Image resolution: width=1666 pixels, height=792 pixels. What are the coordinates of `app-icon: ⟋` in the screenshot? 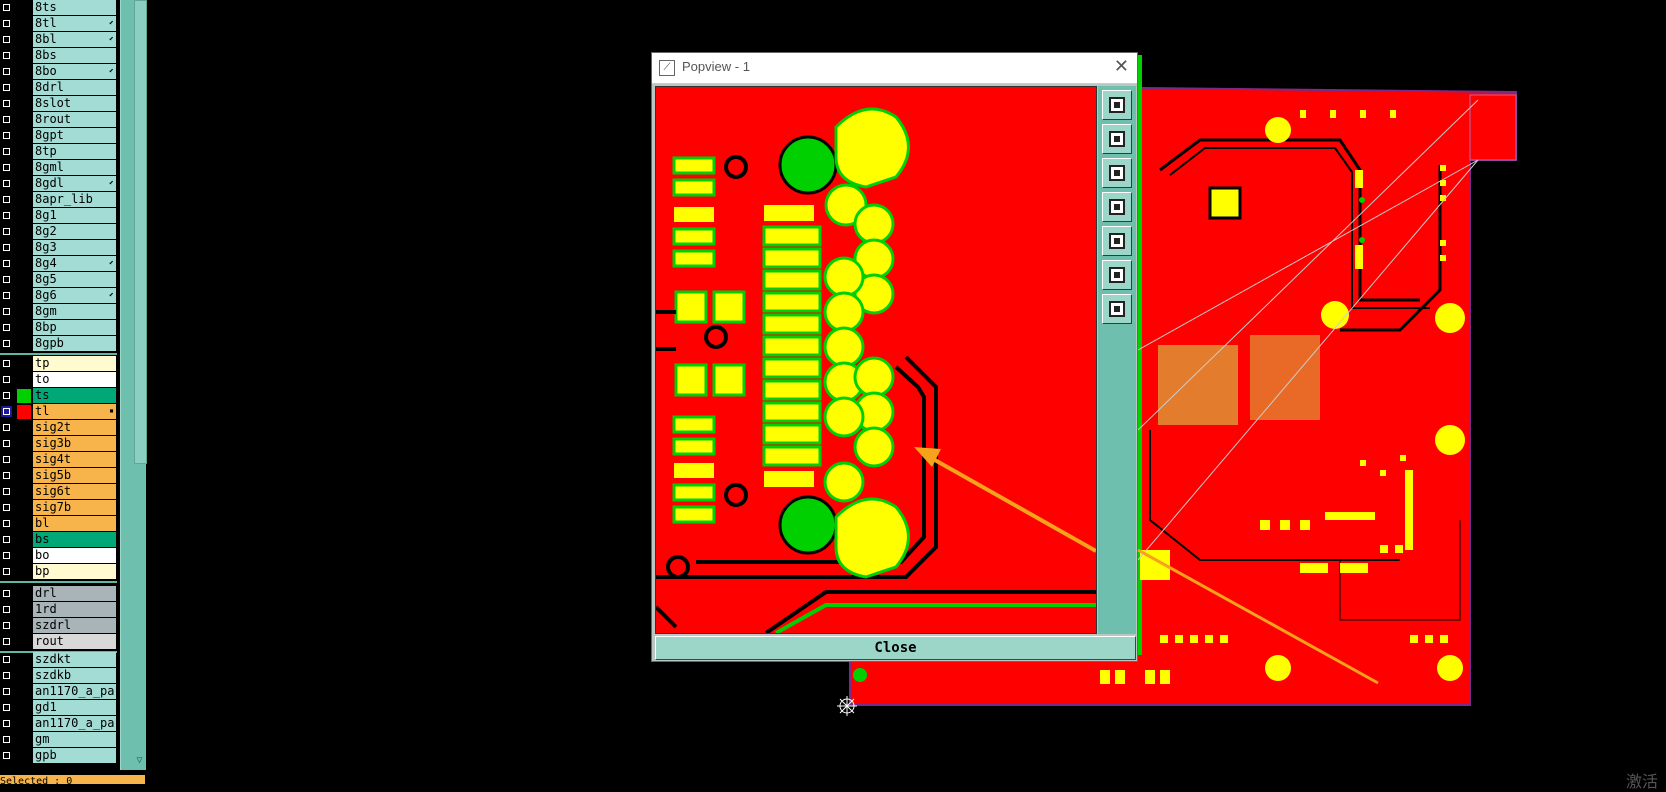 It's located at (667, 68).